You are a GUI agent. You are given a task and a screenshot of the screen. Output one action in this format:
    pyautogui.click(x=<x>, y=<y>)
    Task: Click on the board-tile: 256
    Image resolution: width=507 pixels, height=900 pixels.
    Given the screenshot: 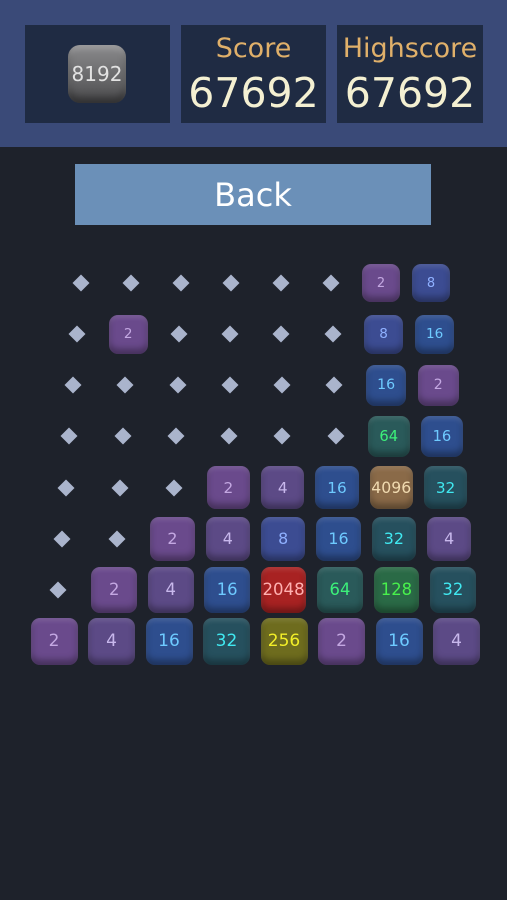 What is the action you would take?
    pyautogui.click(x=284, y=641)
    